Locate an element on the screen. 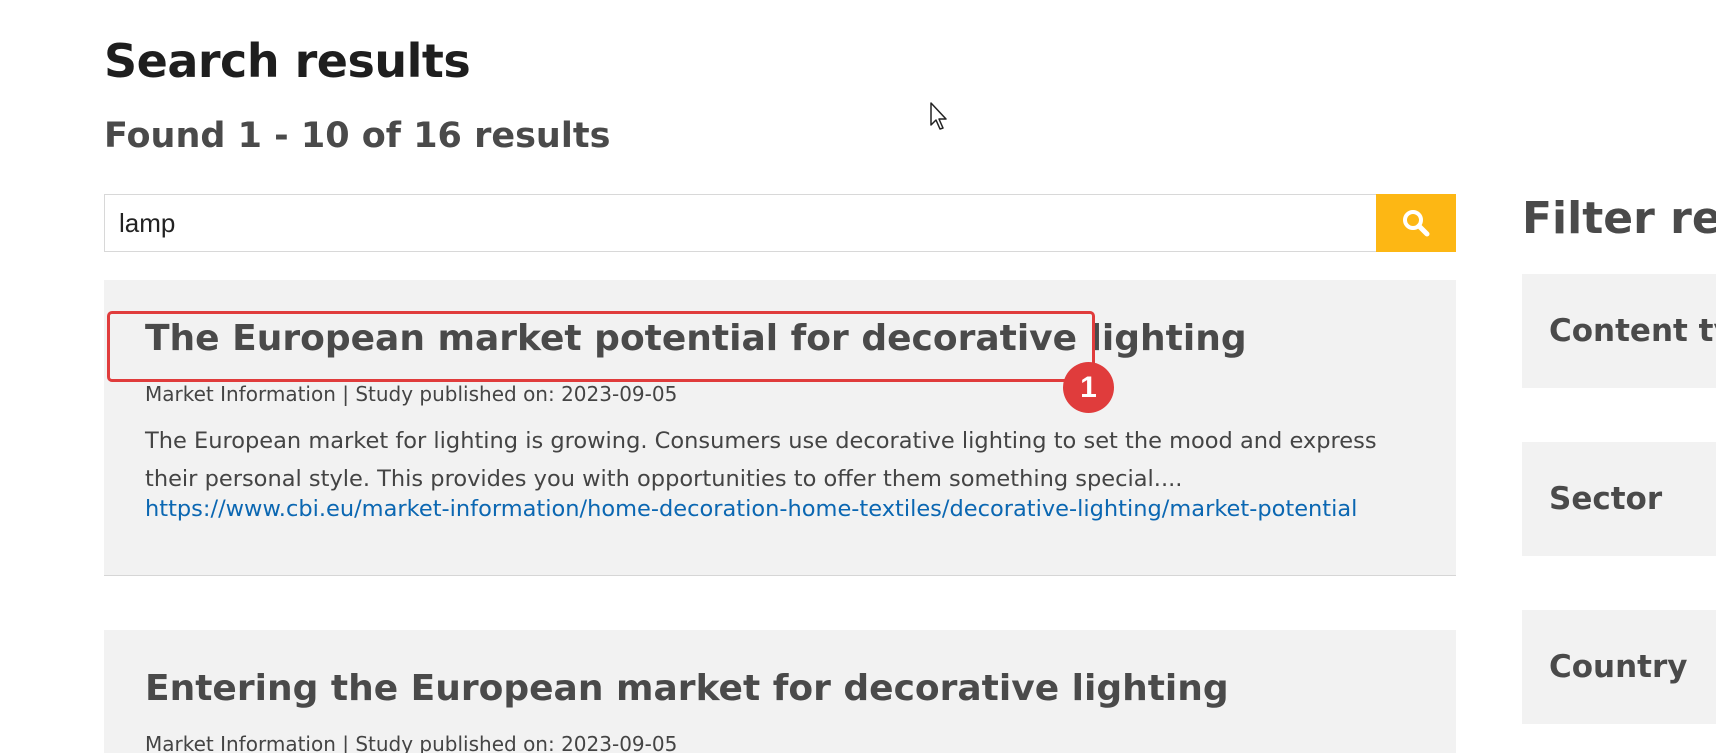  filter-sector: Sector is located at coordinates (1619, 499).